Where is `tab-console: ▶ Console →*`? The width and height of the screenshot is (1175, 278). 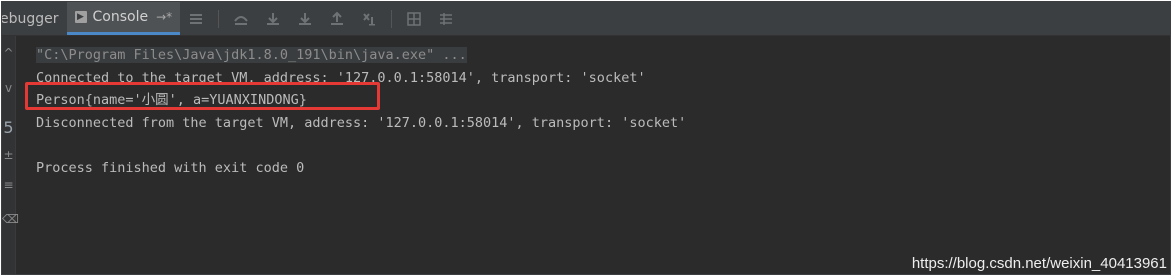
tab-console: ▶ Console →* is located at coordinates (123, 18).